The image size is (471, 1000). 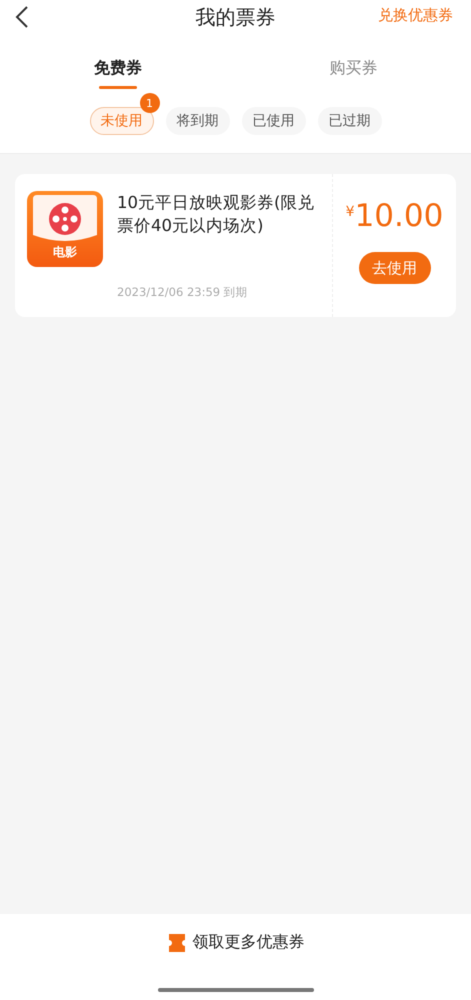 What do you see at coordinates (350, 121) in the screenshot?
I see `filter-chip: 已过期` at bounding box center [350, 121].